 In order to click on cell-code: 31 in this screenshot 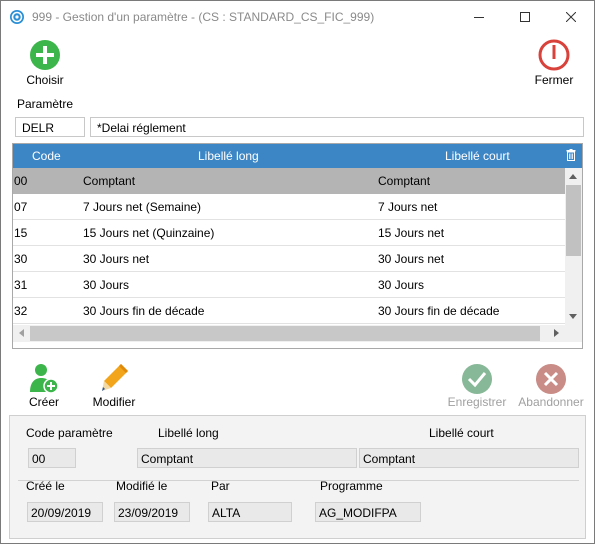, I will do `click(21, 285)`.